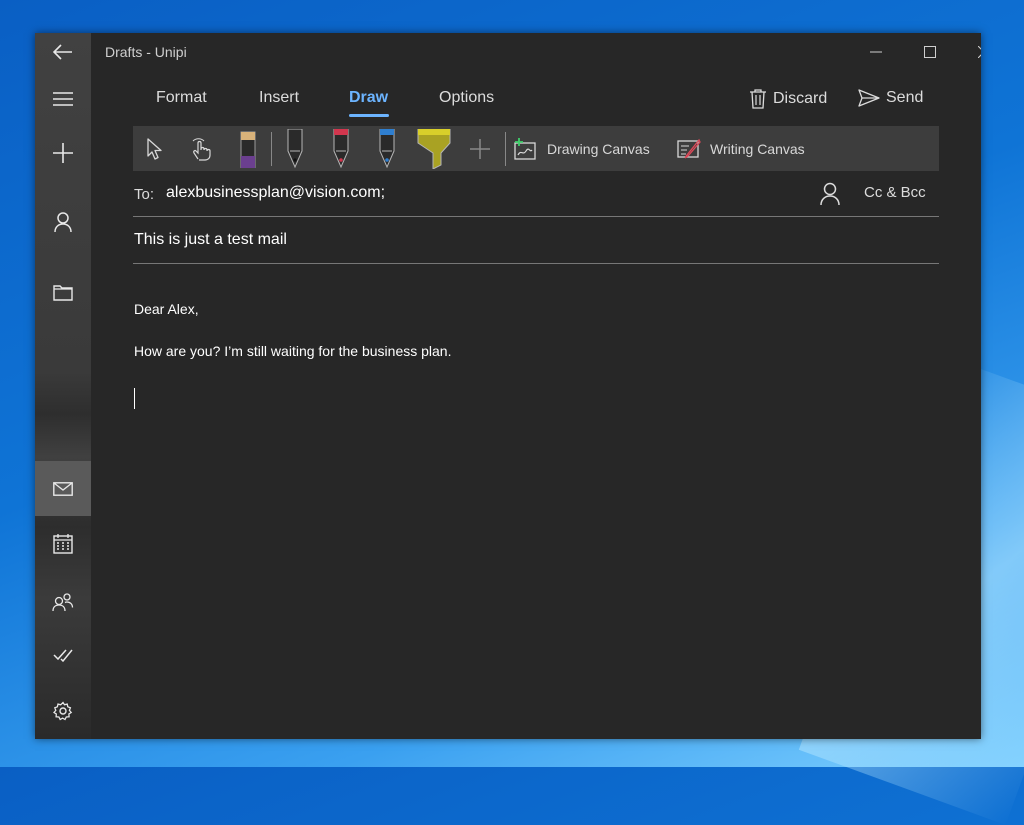 This screenshot has width=1024, height=825. I want to click on back-button, so click(63, 52).